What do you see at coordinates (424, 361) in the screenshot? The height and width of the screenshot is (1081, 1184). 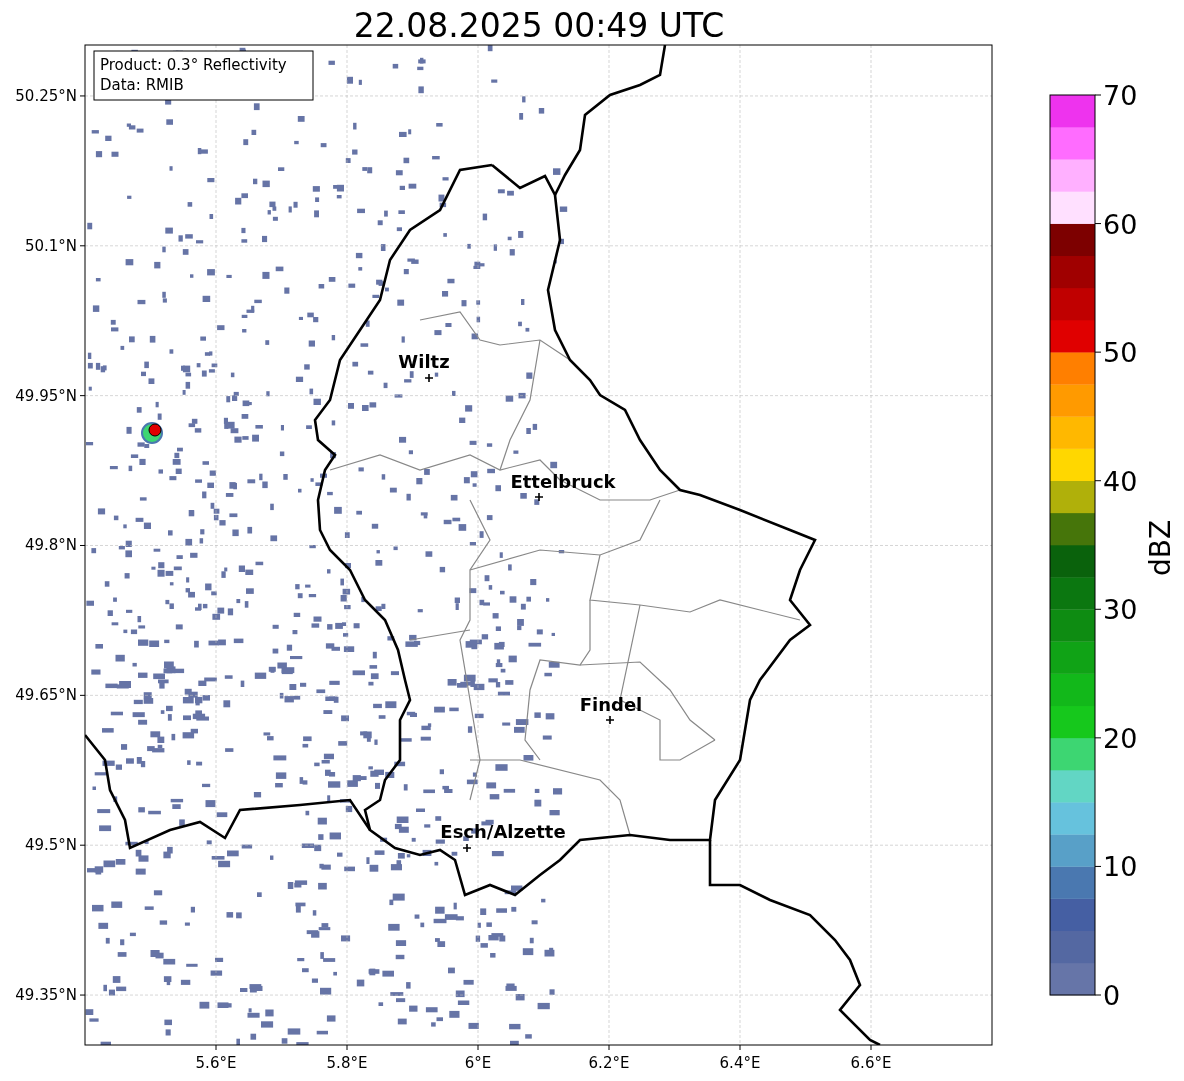 I see `city-label: Wiltz` at bounding box center [424, 361].